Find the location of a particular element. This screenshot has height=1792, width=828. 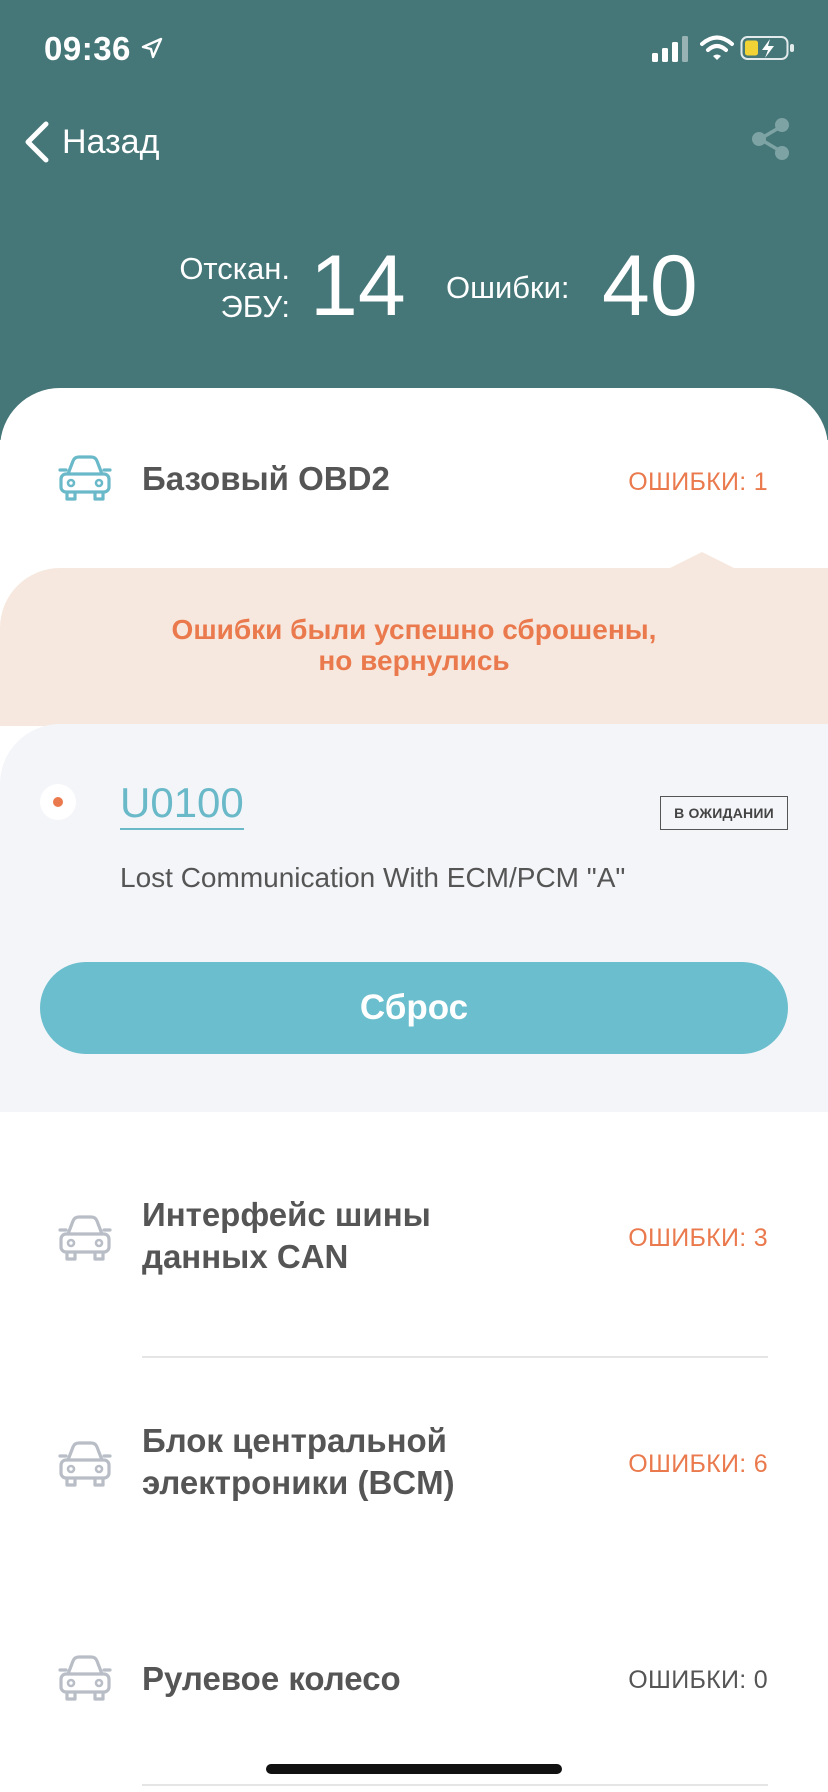

ecu-row-steering-wheel: Рулевое колесо ОШИБКИ: 0 is located at coordinates (414, 1680).